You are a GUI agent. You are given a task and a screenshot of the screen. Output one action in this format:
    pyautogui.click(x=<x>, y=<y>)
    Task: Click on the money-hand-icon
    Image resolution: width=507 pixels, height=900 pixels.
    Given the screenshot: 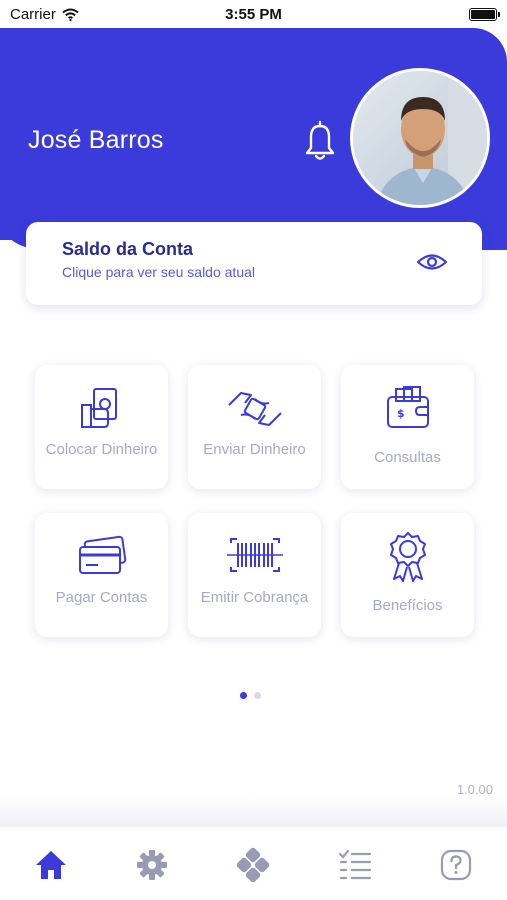 What is the action you would take?
    pyautogui.click(x=98, y=408)
    